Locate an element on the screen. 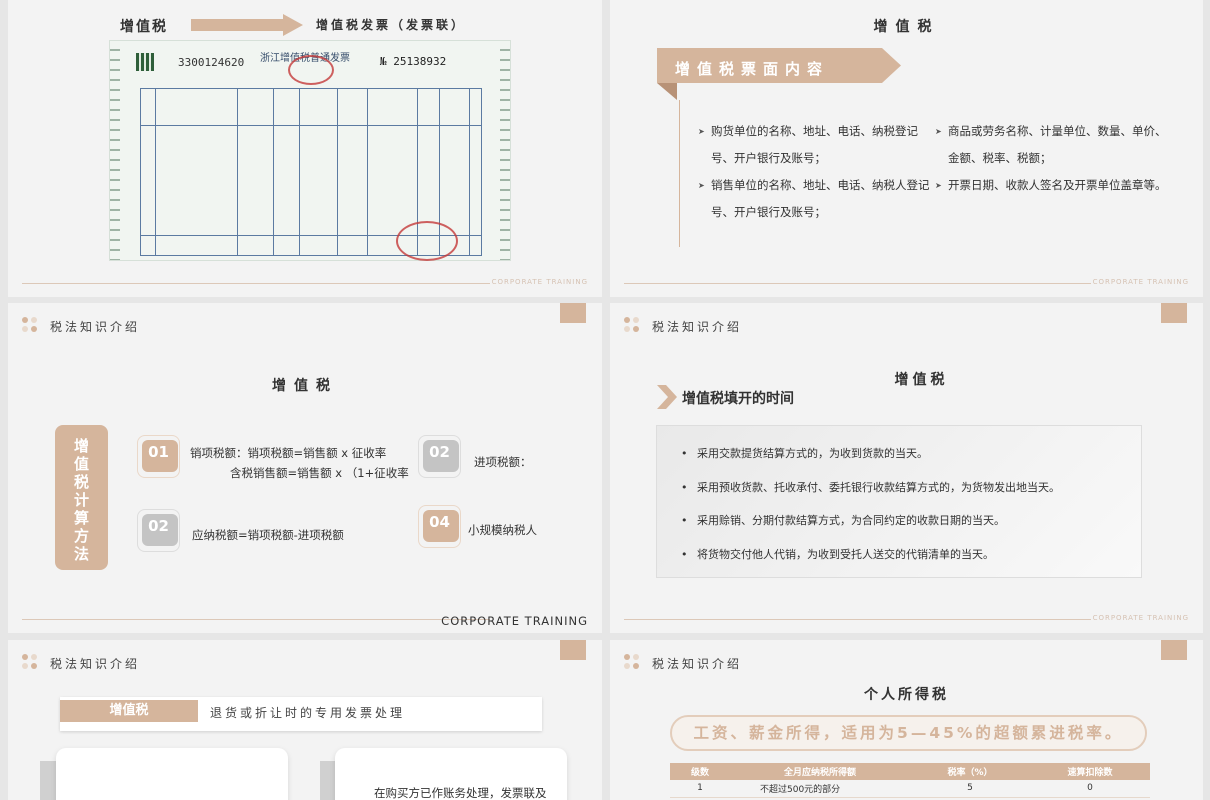  number-badge-01: 01 is located at coordinates (158, 456).